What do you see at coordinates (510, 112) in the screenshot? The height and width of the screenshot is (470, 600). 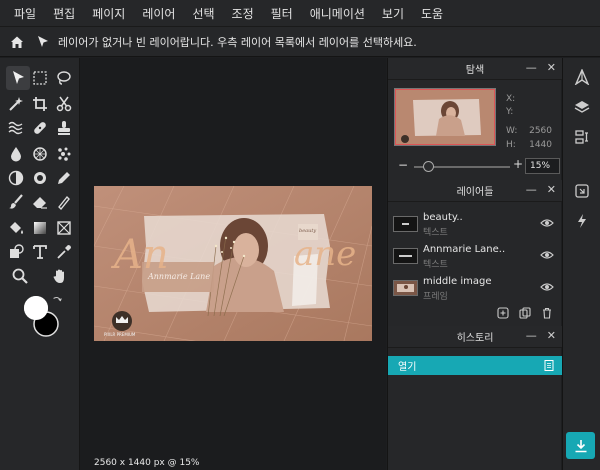 I see `y-label: Y:` at bounding box center [510, 112].